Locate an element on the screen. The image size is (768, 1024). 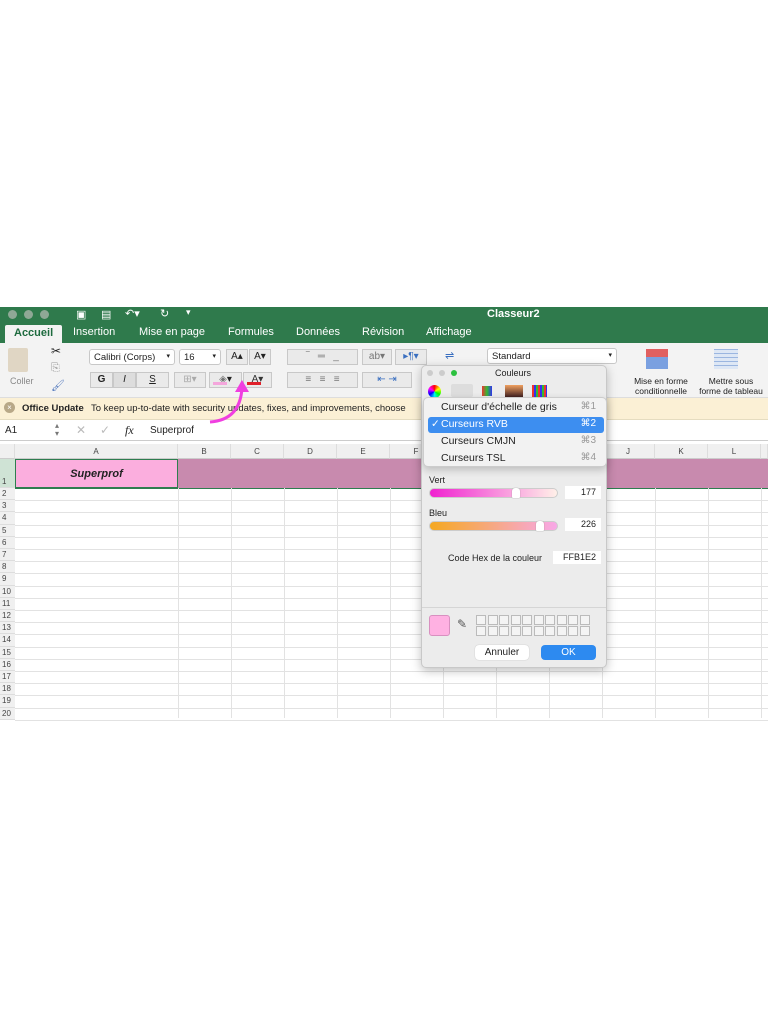
function-icon: fx is located at coordinates (129, 430).